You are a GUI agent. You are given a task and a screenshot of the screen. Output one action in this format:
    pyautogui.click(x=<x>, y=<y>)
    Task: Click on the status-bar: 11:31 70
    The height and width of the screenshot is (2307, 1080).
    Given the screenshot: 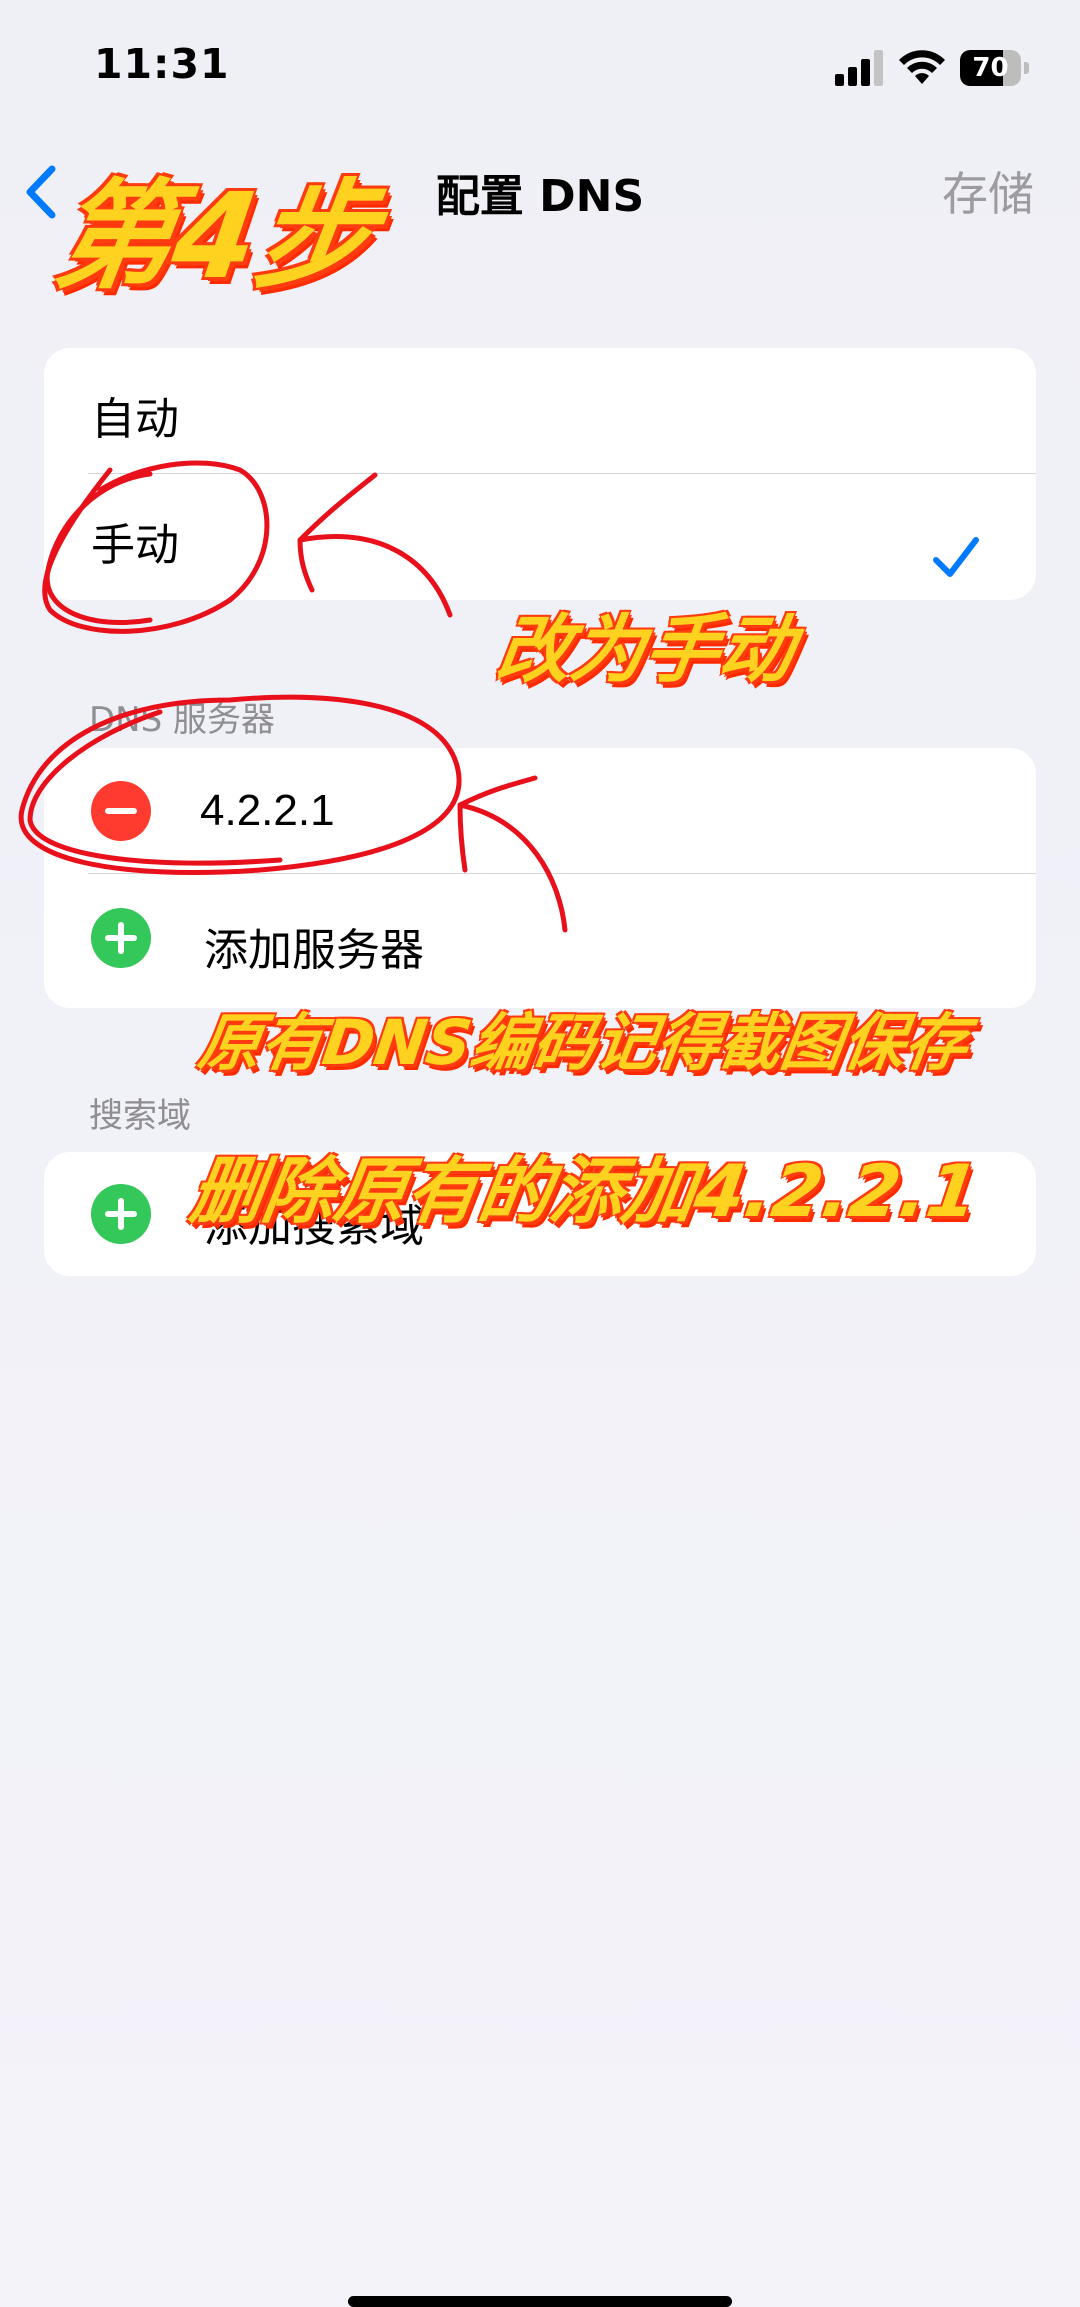 What is the action you would take?
    pyautogui.click(x=540, y=67)
    